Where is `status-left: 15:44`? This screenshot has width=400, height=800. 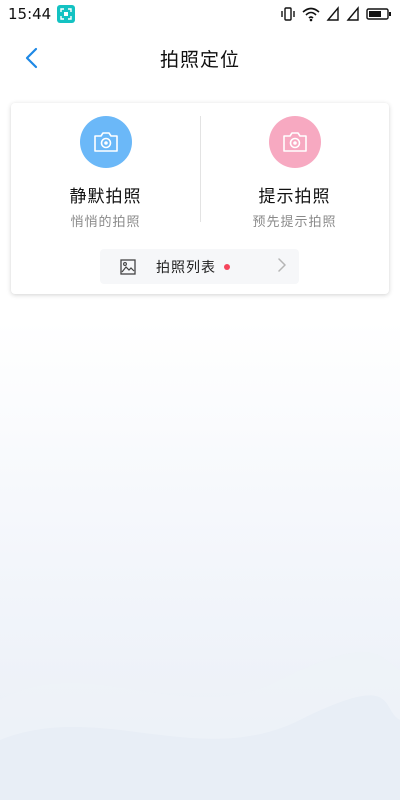 status-left: 15:44 is located at coordinates (42, 14).